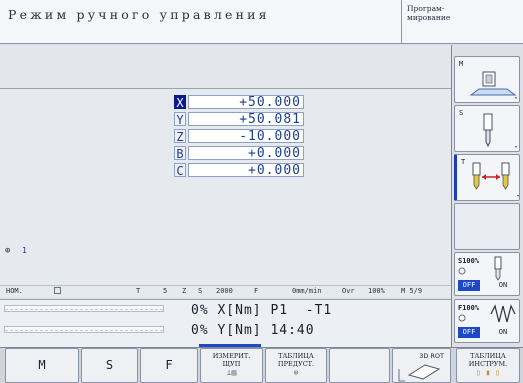  What do you see at coordinates (224, 291) in the screenshot?
I see `status-spindle-value: 2000` at bounding box center [224, 291].